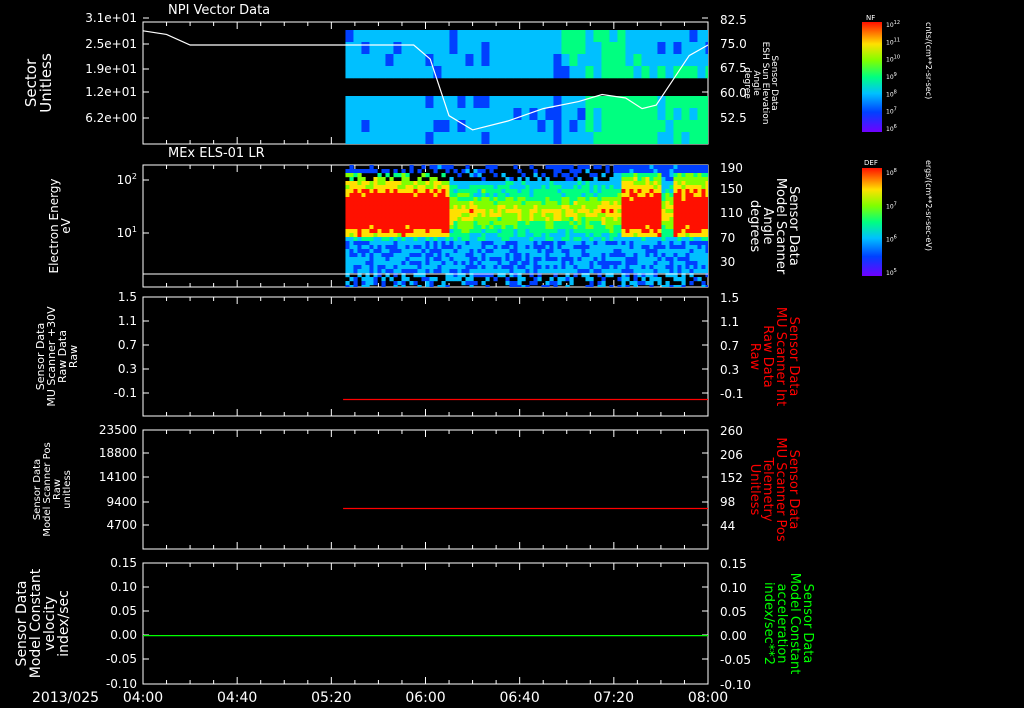 The image size is (1024, 708). Describe the element at coordinates (733, 588) in the screenshot. I see `right-tick-label: 0.10` at that location.